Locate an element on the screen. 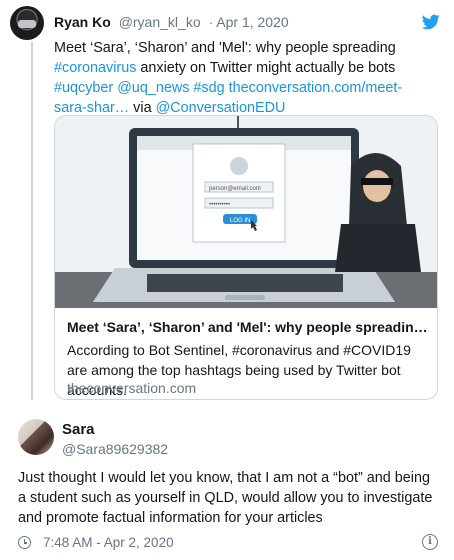  tweet-text-segment: via is located at coordinates (142, 108).